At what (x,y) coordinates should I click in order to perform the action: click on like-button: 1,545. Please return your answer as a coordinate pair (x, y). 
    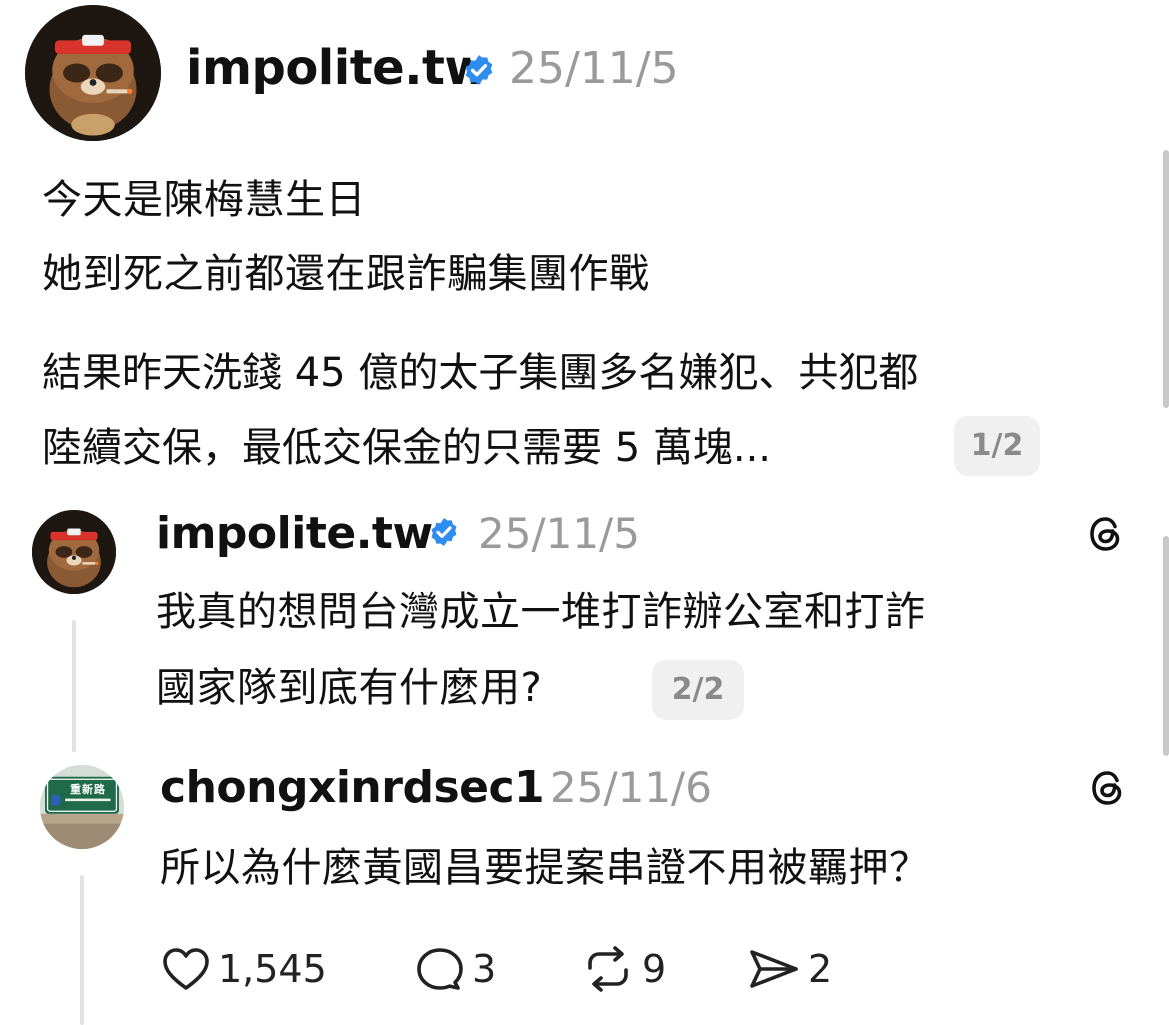
    Looking at the image, I should click on (243, 969).